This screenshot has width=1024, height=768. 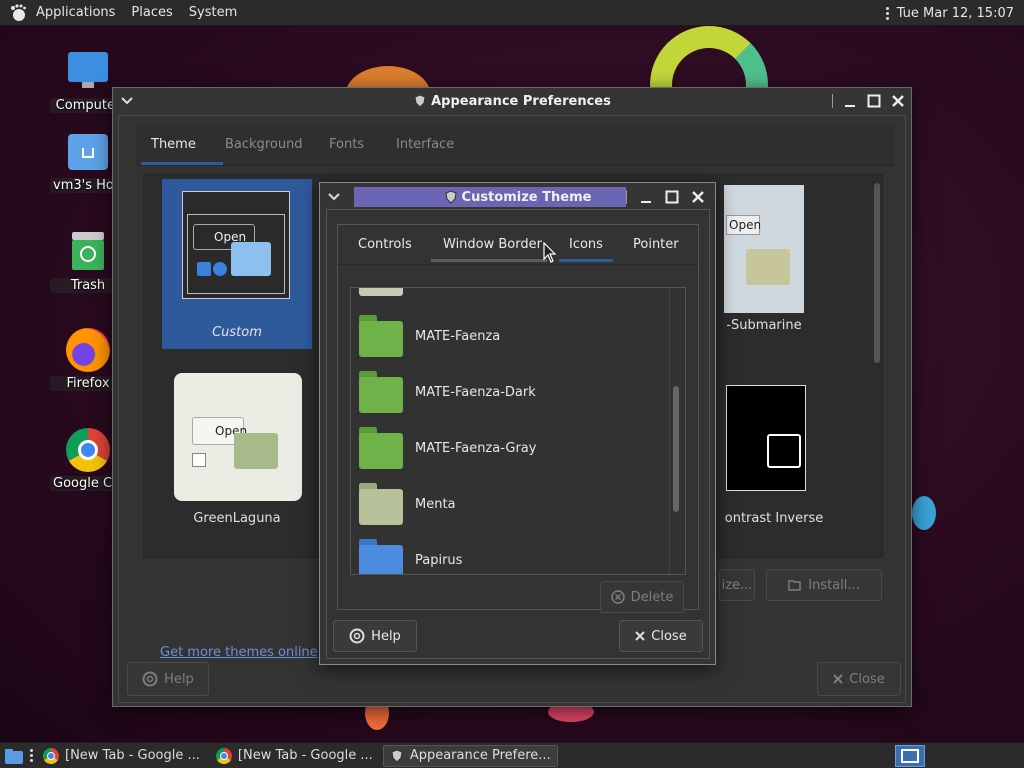 What do you see at coordinates (151, 13) in the screenshot?
I see `places-menu: Places` at bounding box center [151, 13].